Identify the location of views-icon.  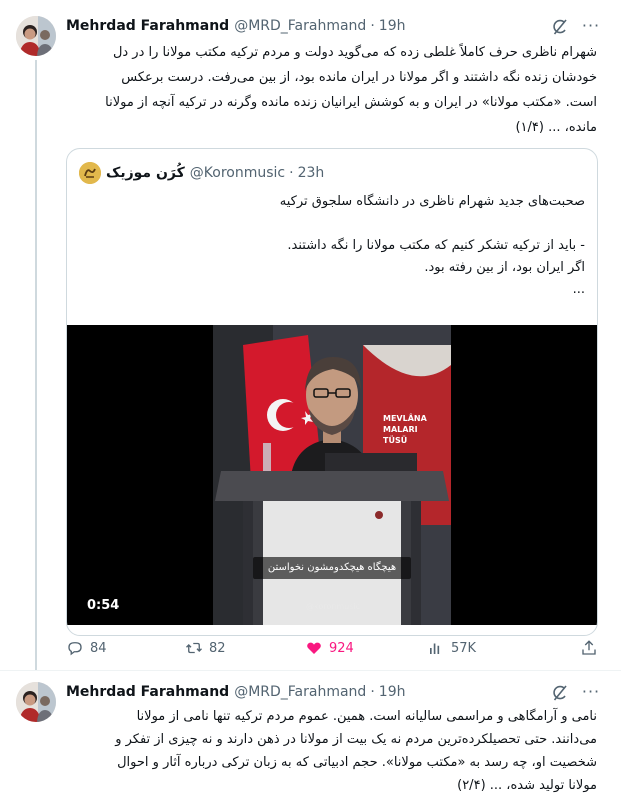
(435, 648).